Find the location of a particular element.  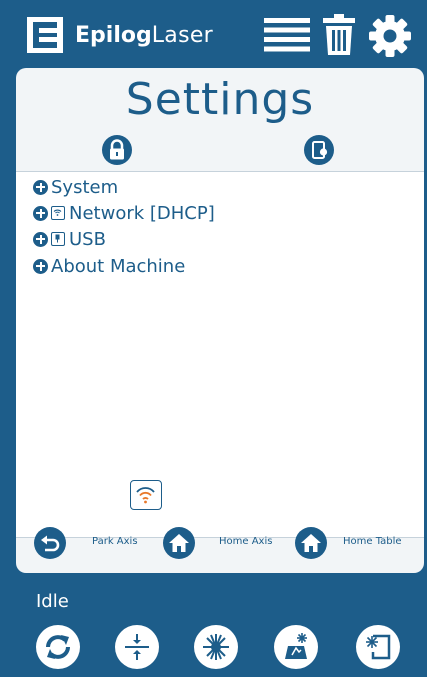

laser-button is located at coordinates (216, 647).